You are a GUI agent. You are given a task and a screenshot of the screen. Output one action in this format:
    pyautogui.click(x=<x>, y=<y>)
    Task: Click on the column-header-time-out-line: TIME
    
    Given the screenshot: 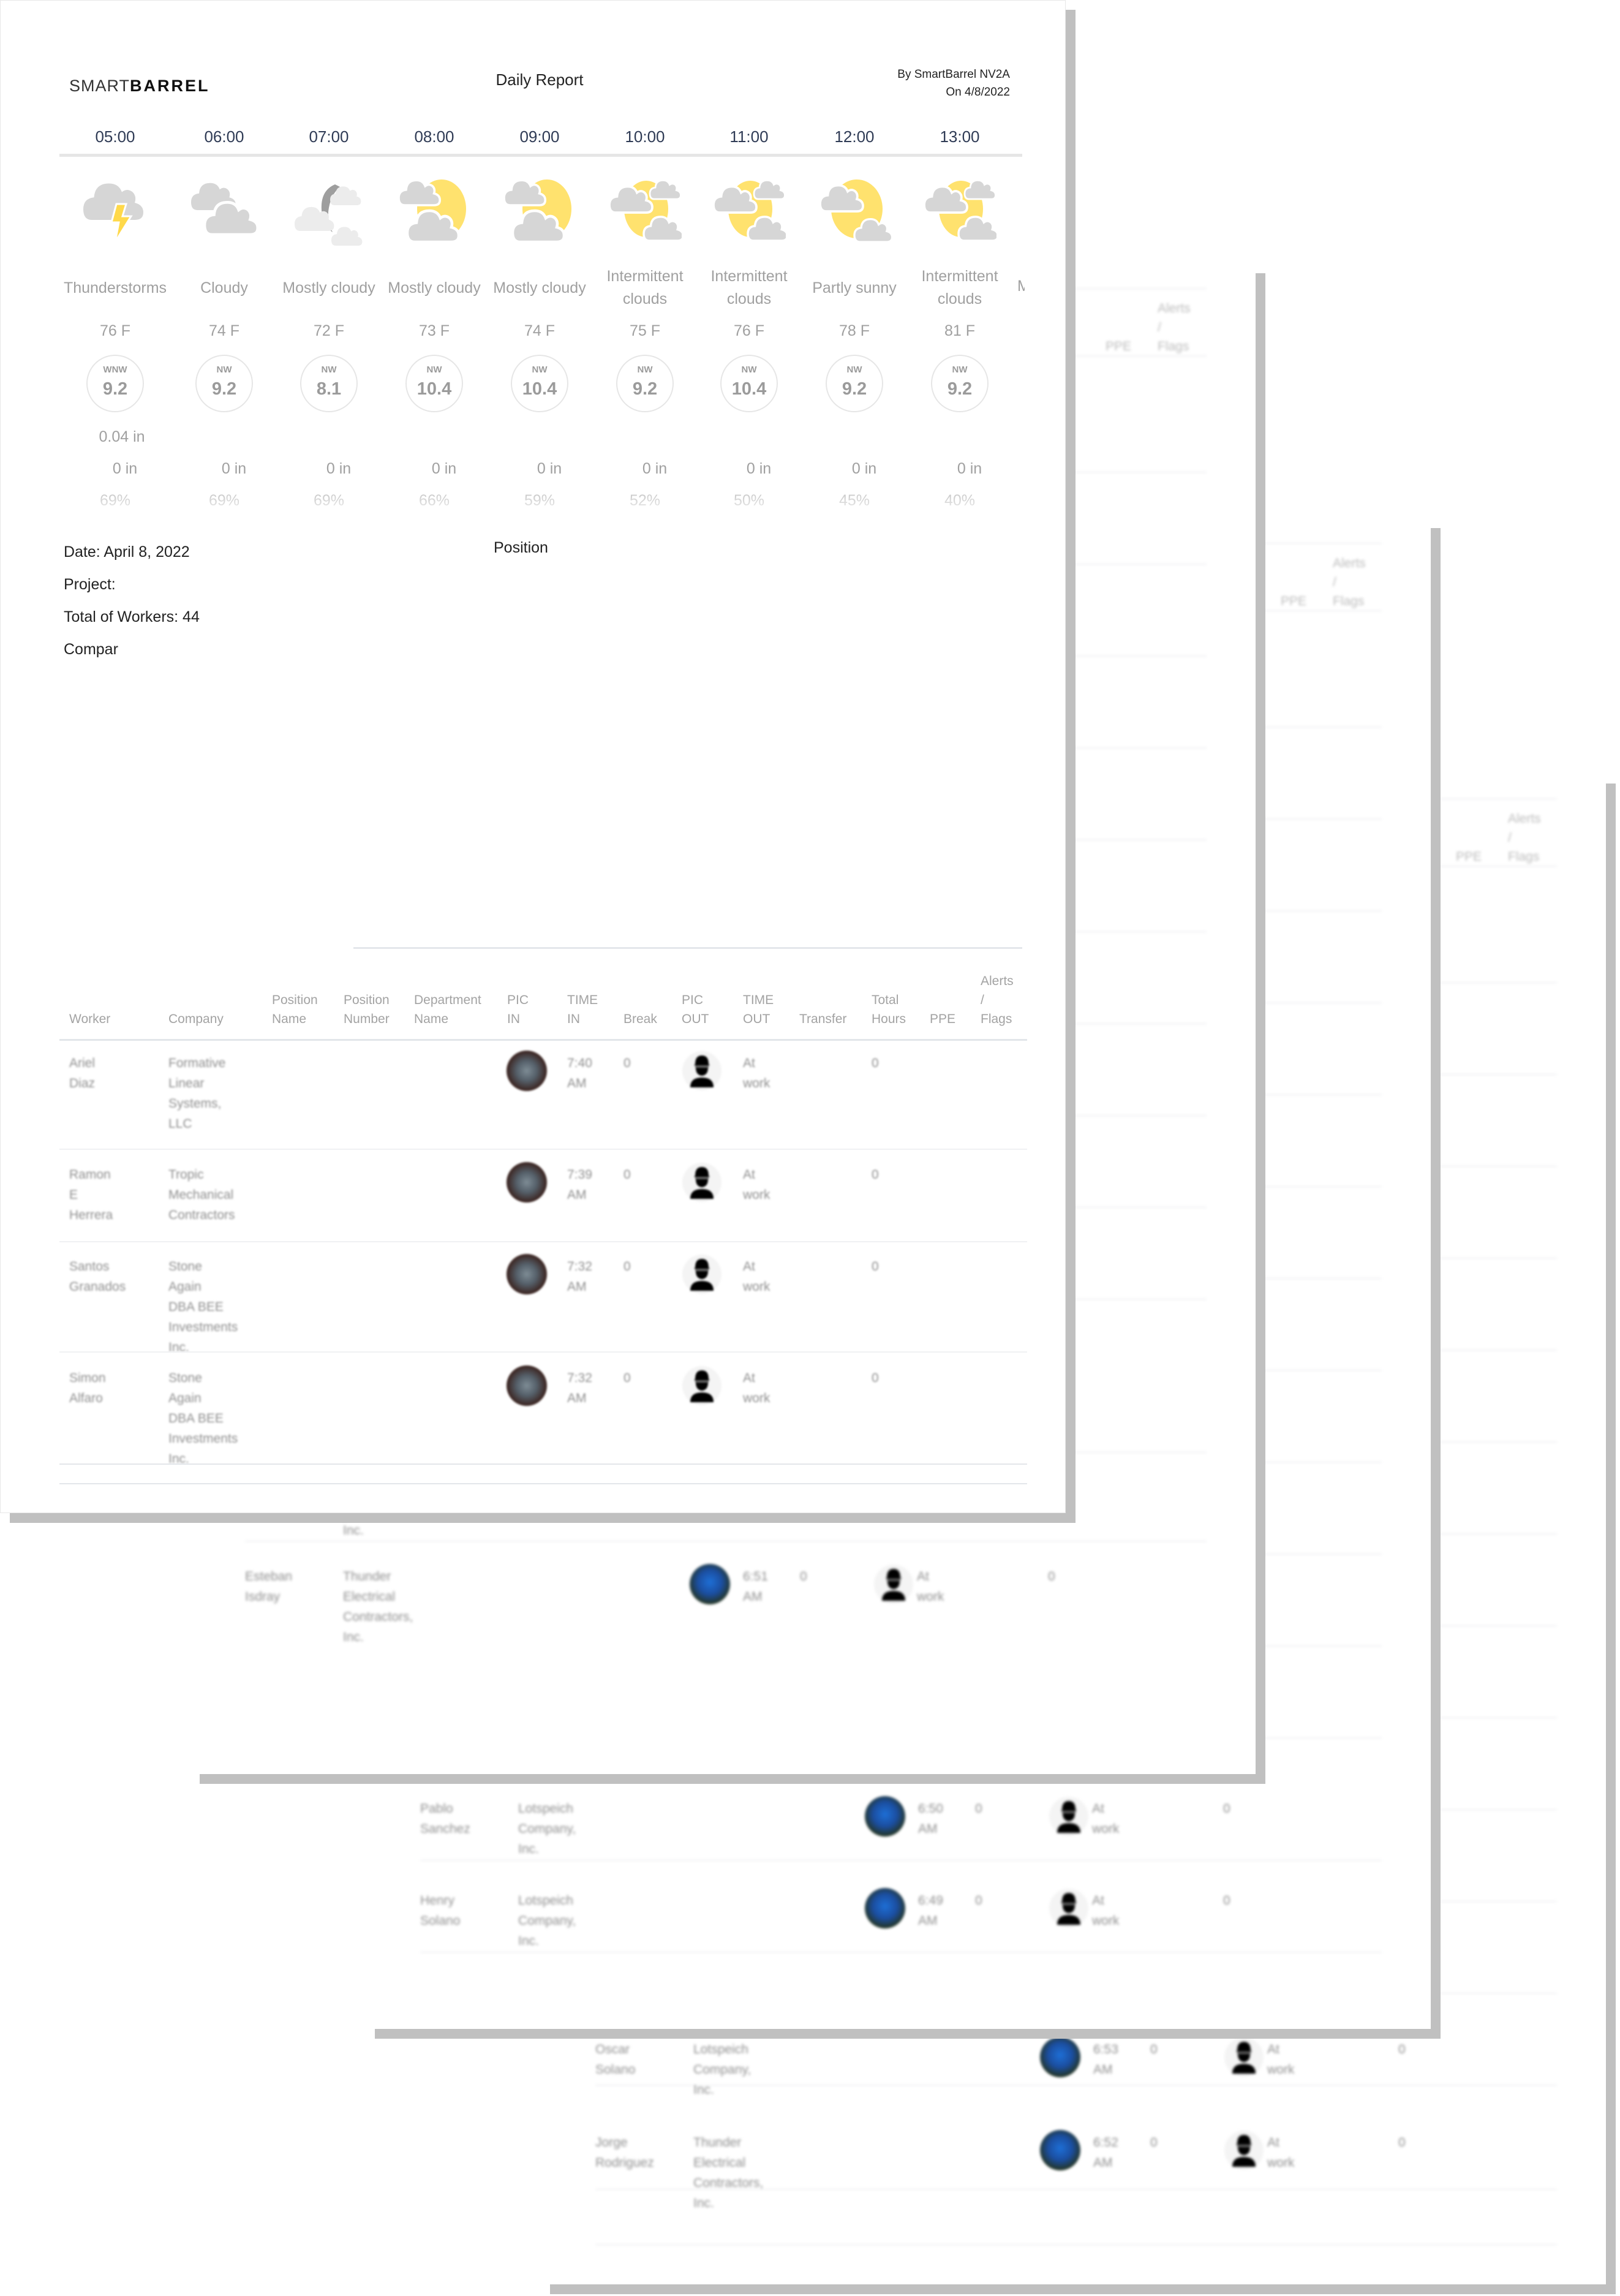 What is the action you would take?
    pyautogui.click(x=758, y=1000)
    